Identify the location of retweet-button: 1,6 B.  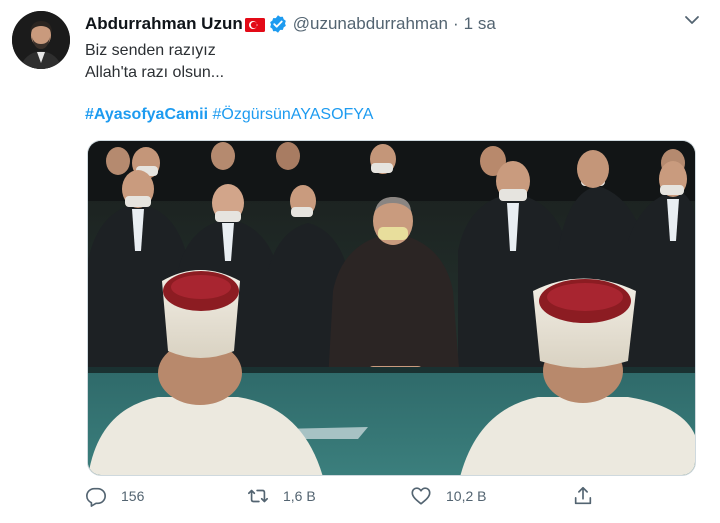
(281, 496).